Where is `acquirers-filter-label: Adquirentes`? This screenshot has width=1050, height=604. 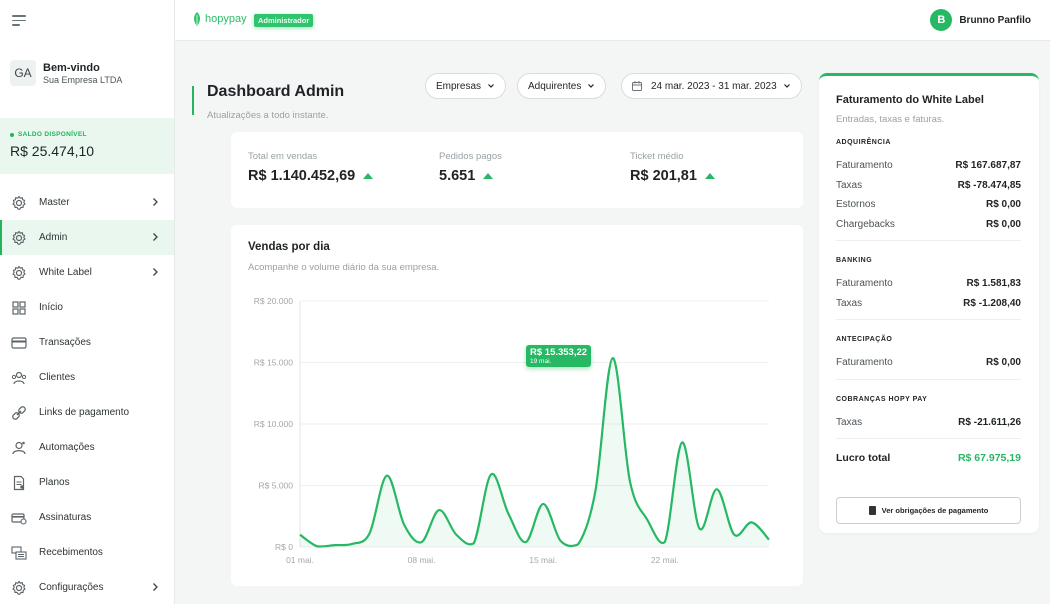
acquirers-filter-label: Adquirentes is located at coordinates (555, 86).